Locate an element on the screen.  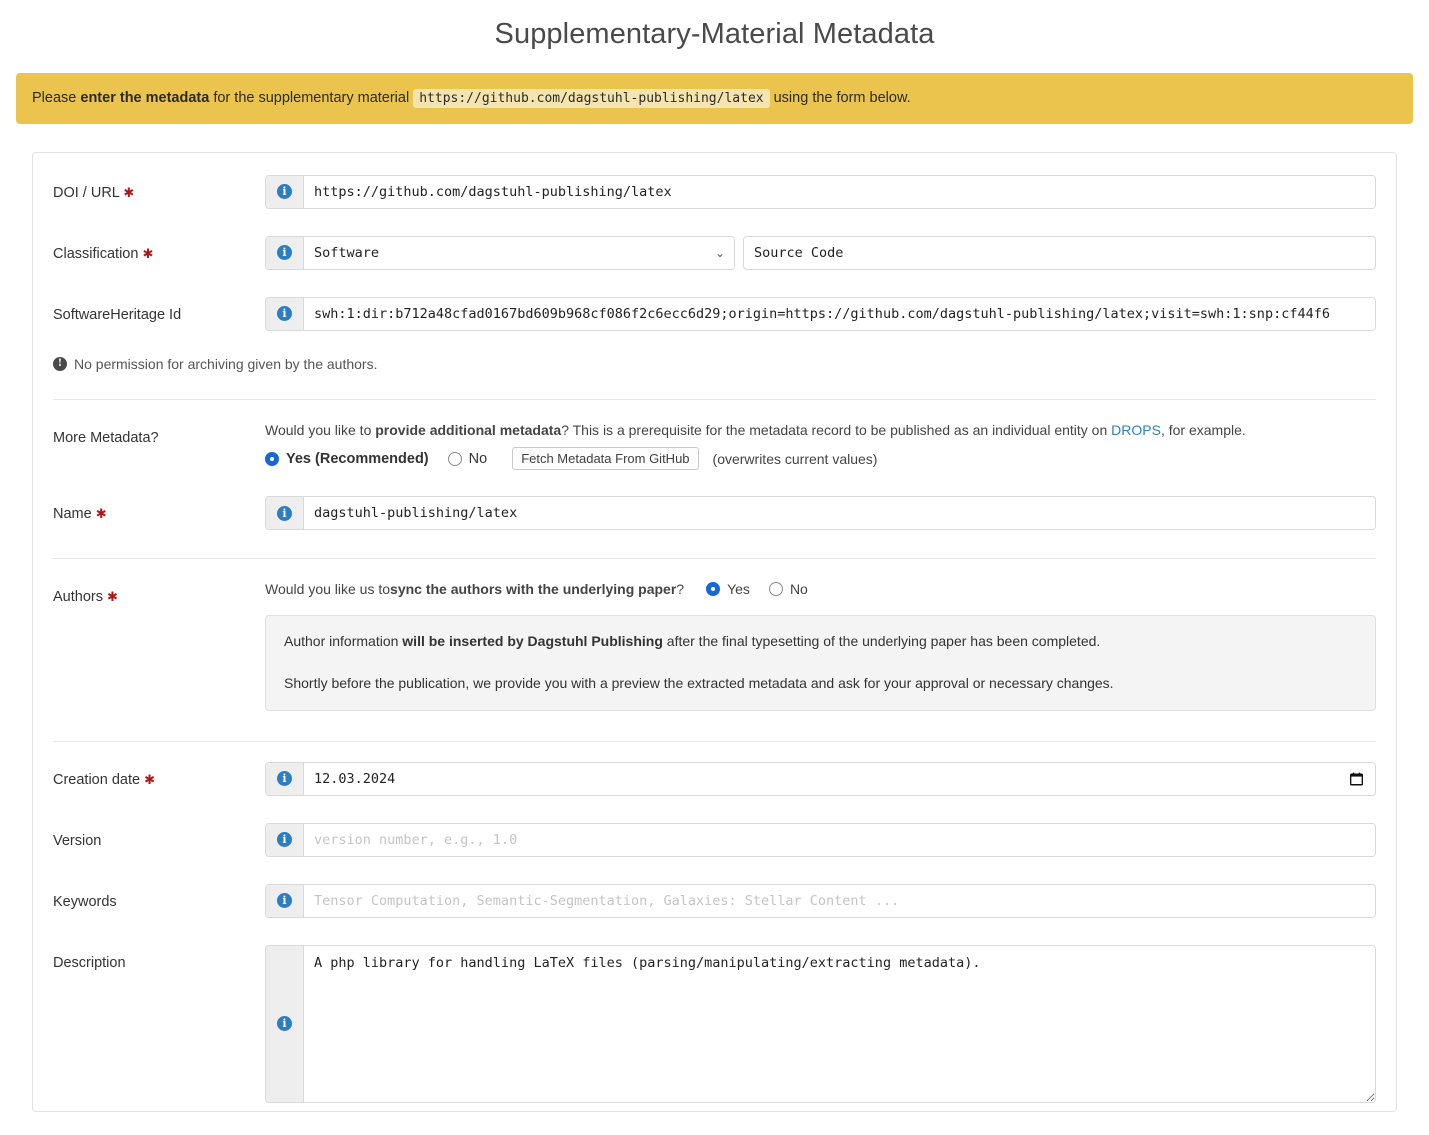
more-metadata-radio-no-label: No is located at coordinates (478, 459).